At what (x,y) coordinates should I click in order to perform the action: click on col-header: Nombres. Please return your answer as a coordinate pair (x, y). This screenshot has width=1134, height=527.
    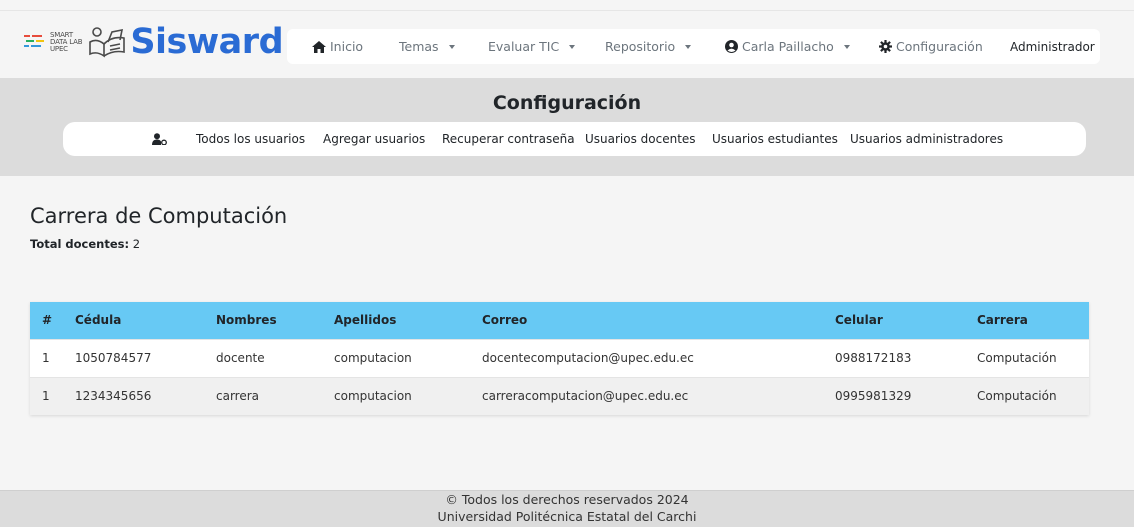
    Looking at the image, I should click on (246, 320).